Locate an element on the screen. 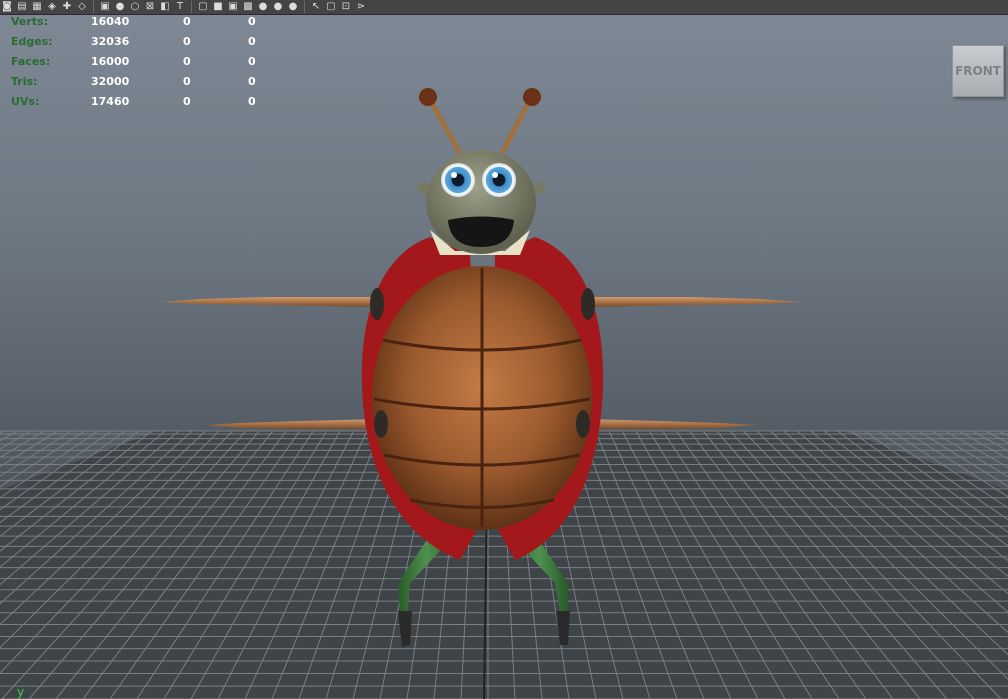 The width and height of the screenshot is (1008, 699). hud-value-selected: 32000 is located at coordinates (110, 81).